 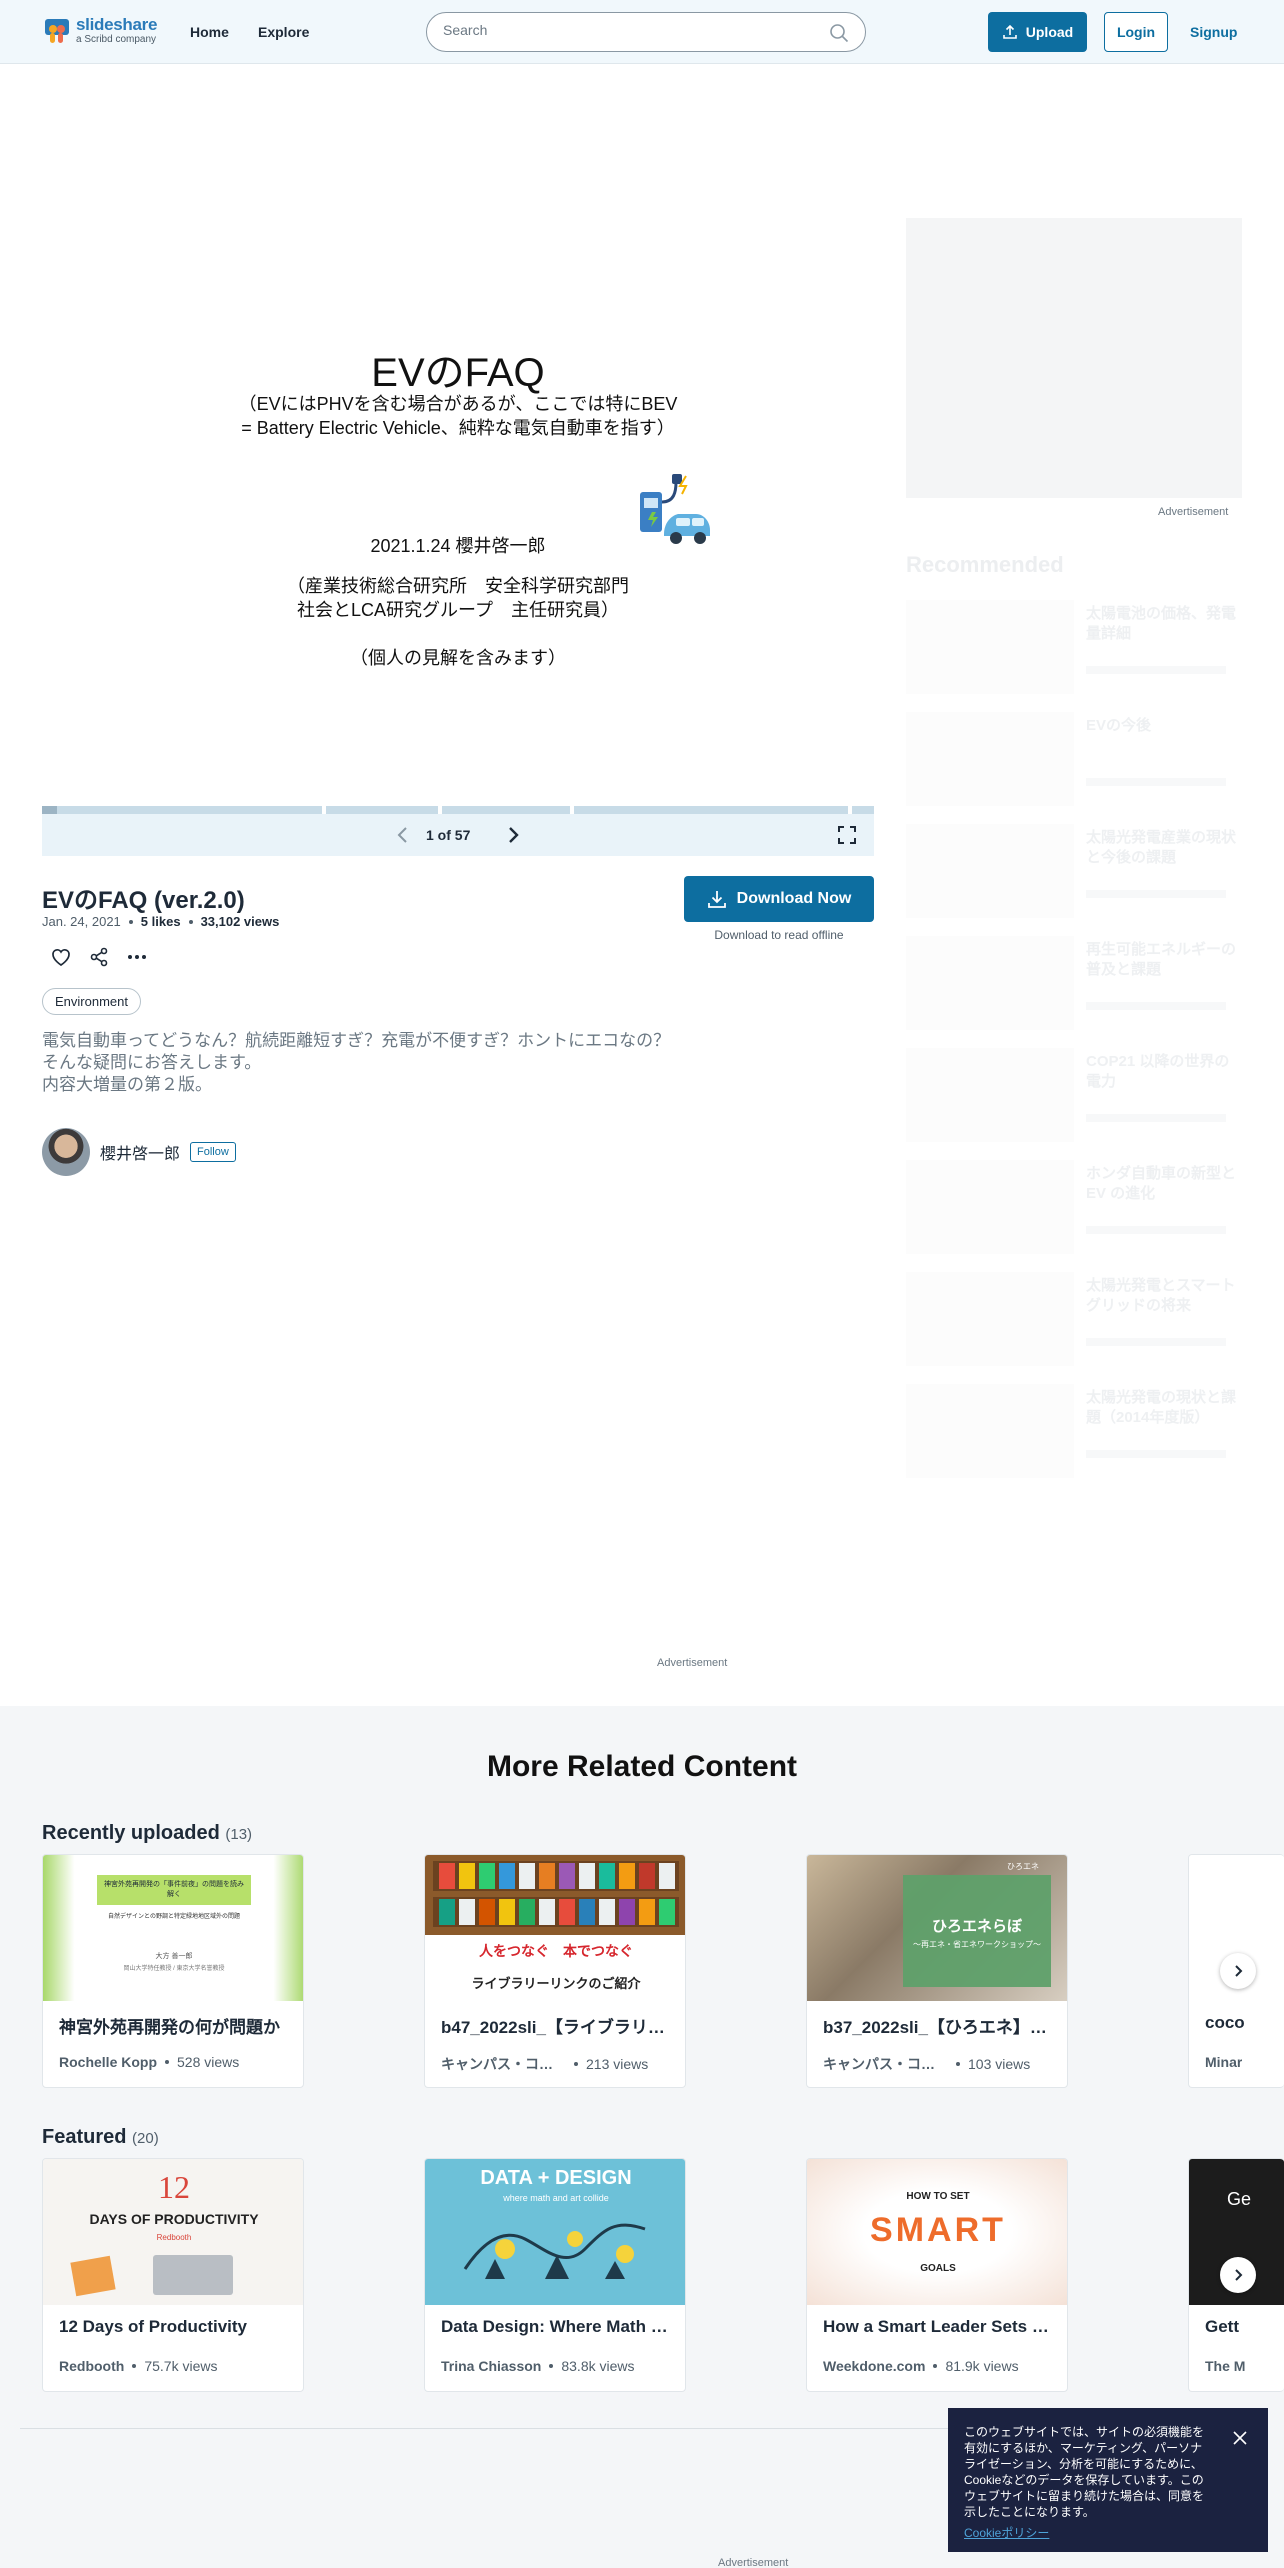 What do you see at coordinates (633, 30) in the screenshot?
I see `search-input` at bounding box center [633, 30].